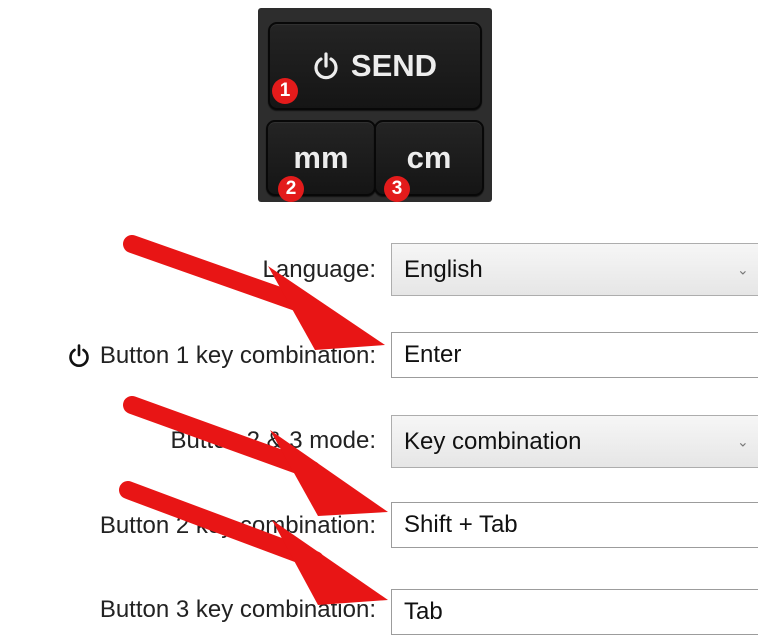  Describe the element at coordinates (397, 189) in the screenshot. I see `badge-3: 3` at that location.